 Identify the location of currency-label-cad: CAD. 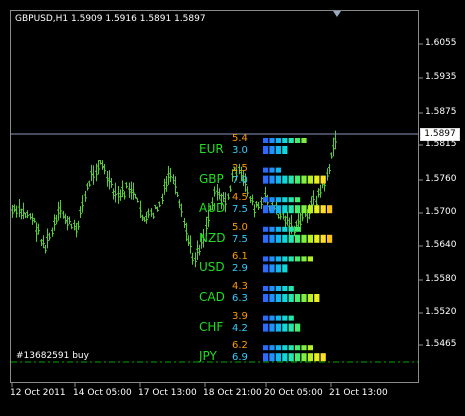
(212, 297).